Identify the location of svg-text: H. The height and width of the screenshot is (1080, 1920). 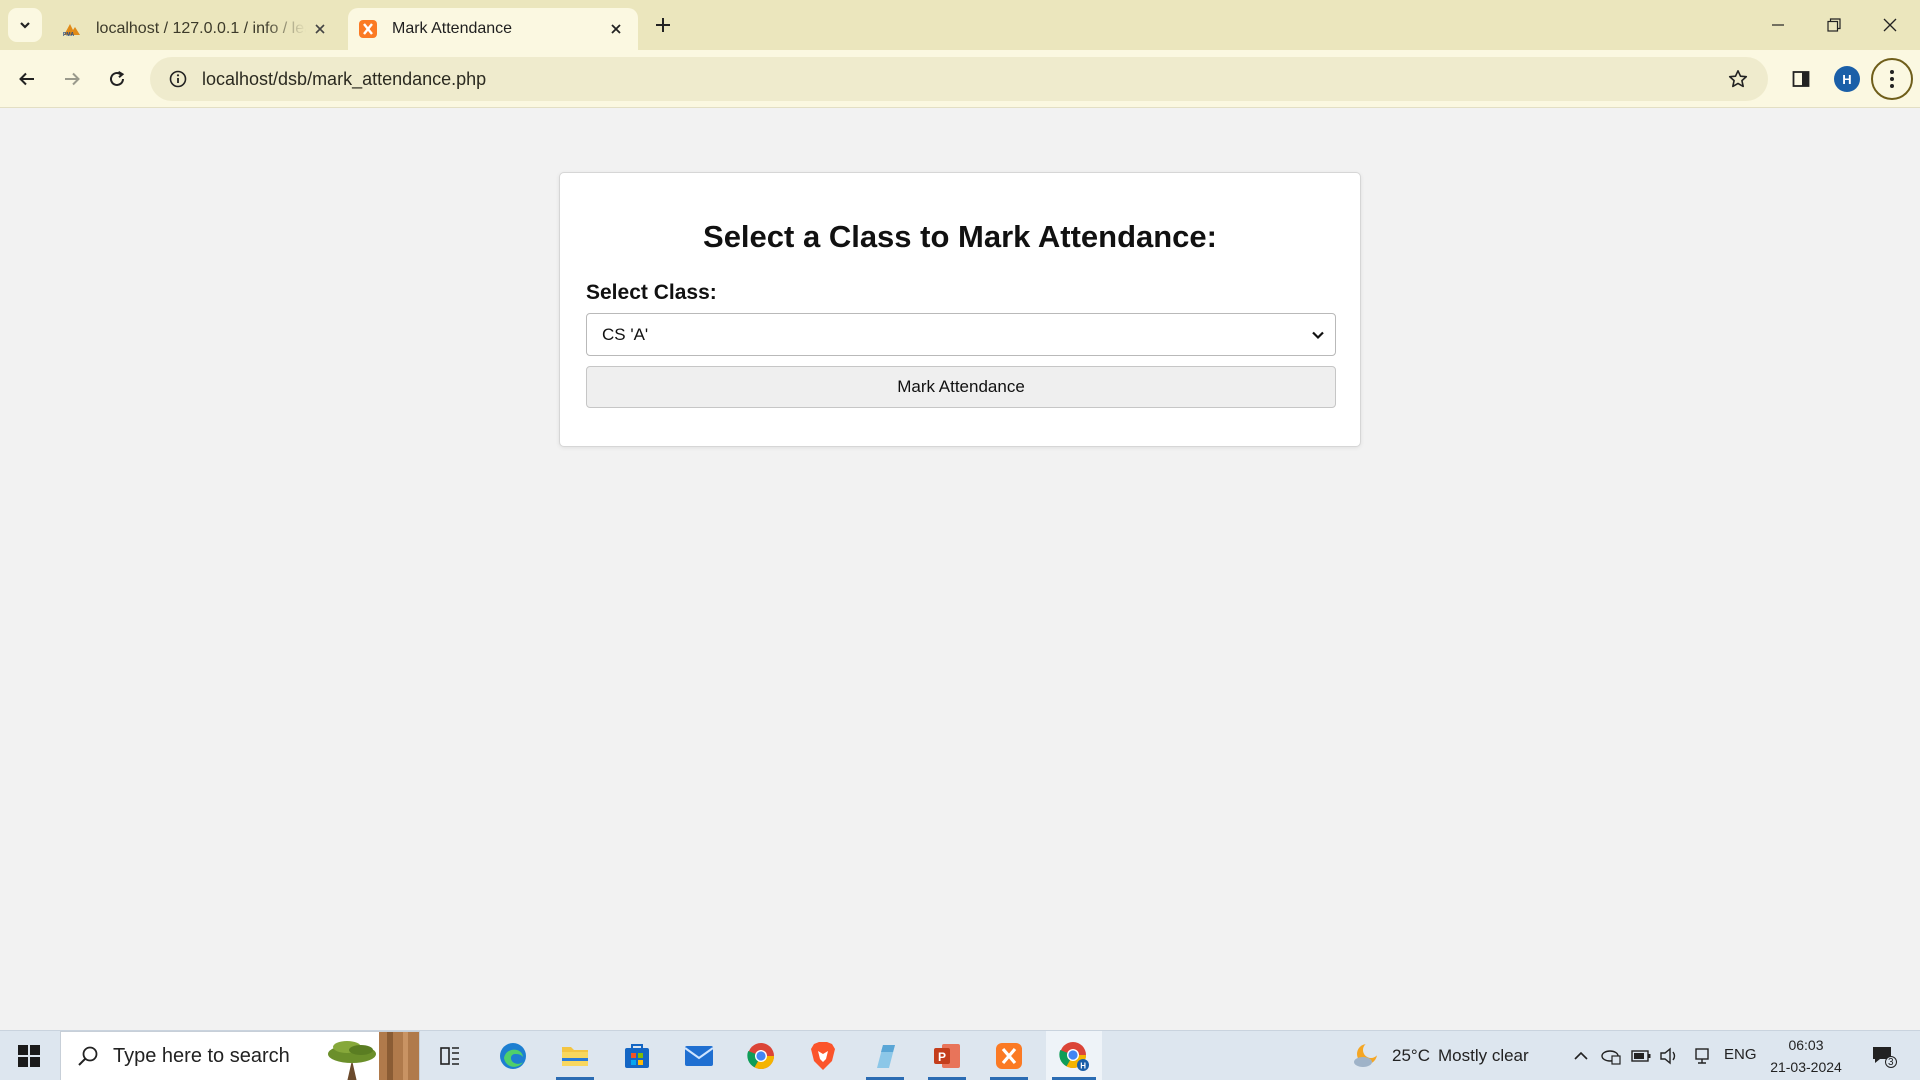
(1083, 1066).